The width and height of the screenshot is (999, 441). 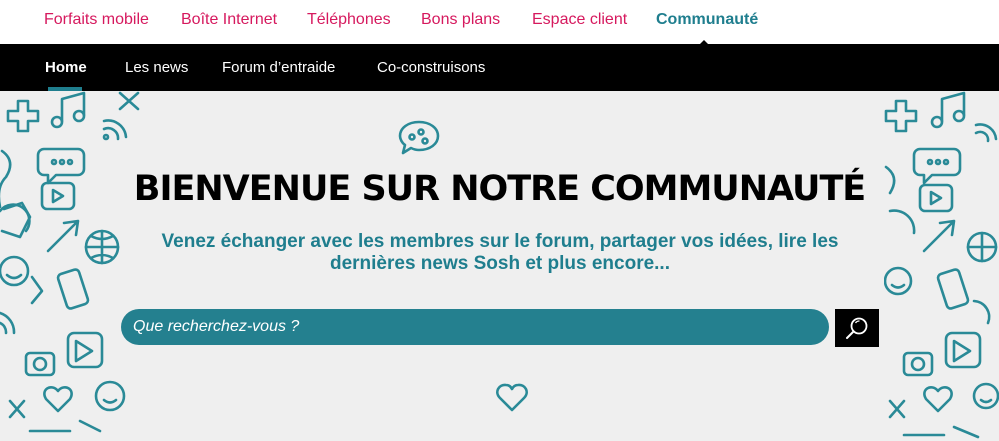 What do you see at coordinates (96, 20) in the screenshot?
I see `topnav-link-forfaits-mobile: Forfaits mobile` at bounding box center [96, 20].